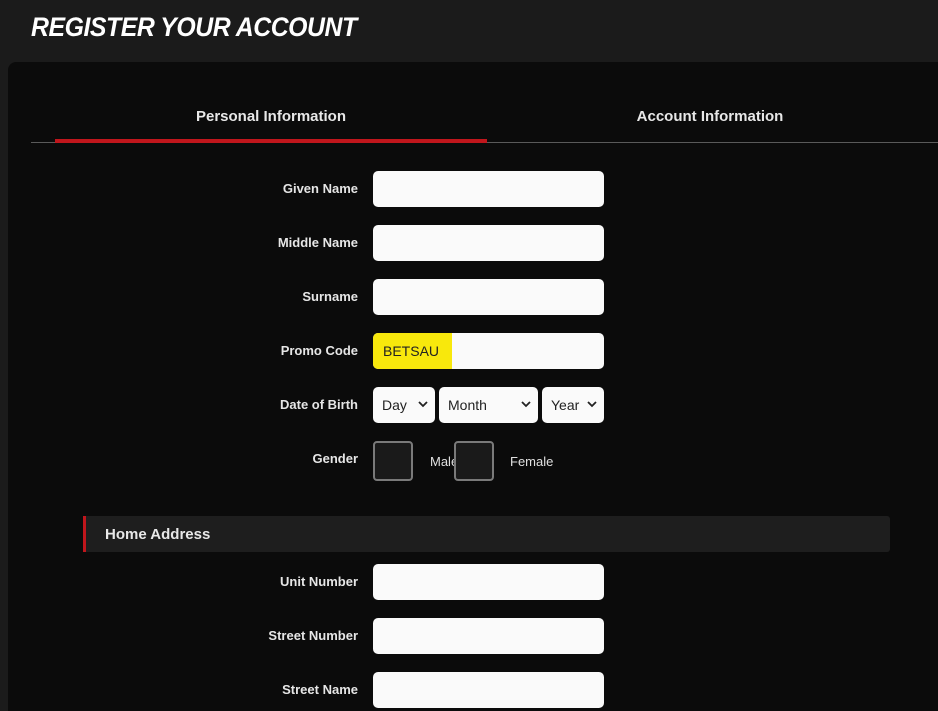 This screenshot has height=711, width=938. I want to click on surname-field, so click(488, 297).